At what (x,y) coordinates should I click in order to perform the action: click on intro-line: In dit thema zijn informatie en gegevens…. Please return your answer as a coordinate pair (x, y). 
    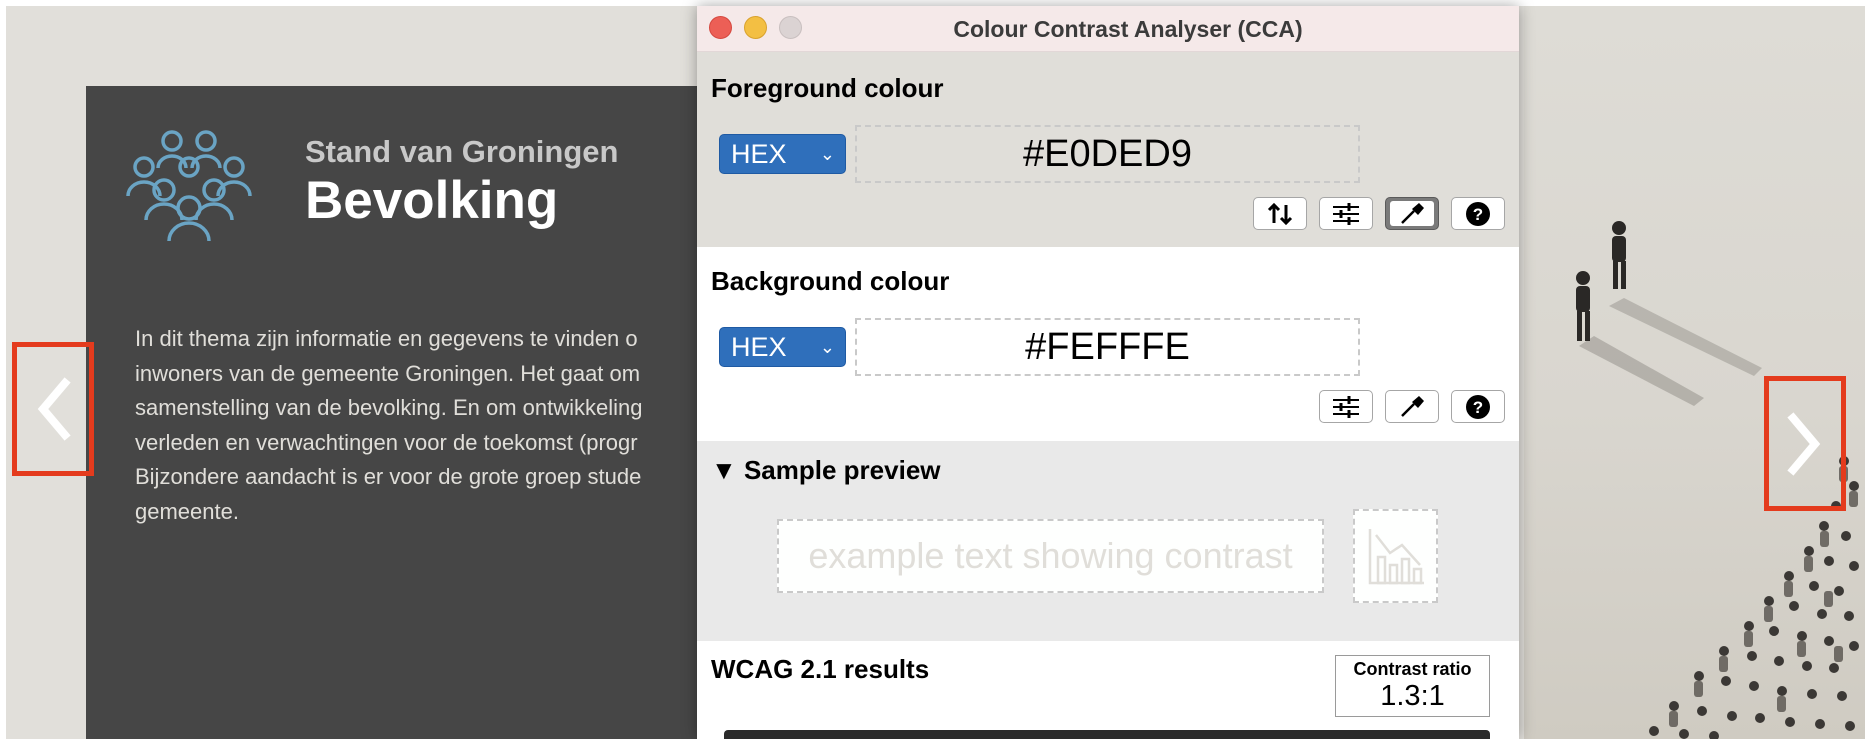
    Looking at the image, I should click on (386, 338).